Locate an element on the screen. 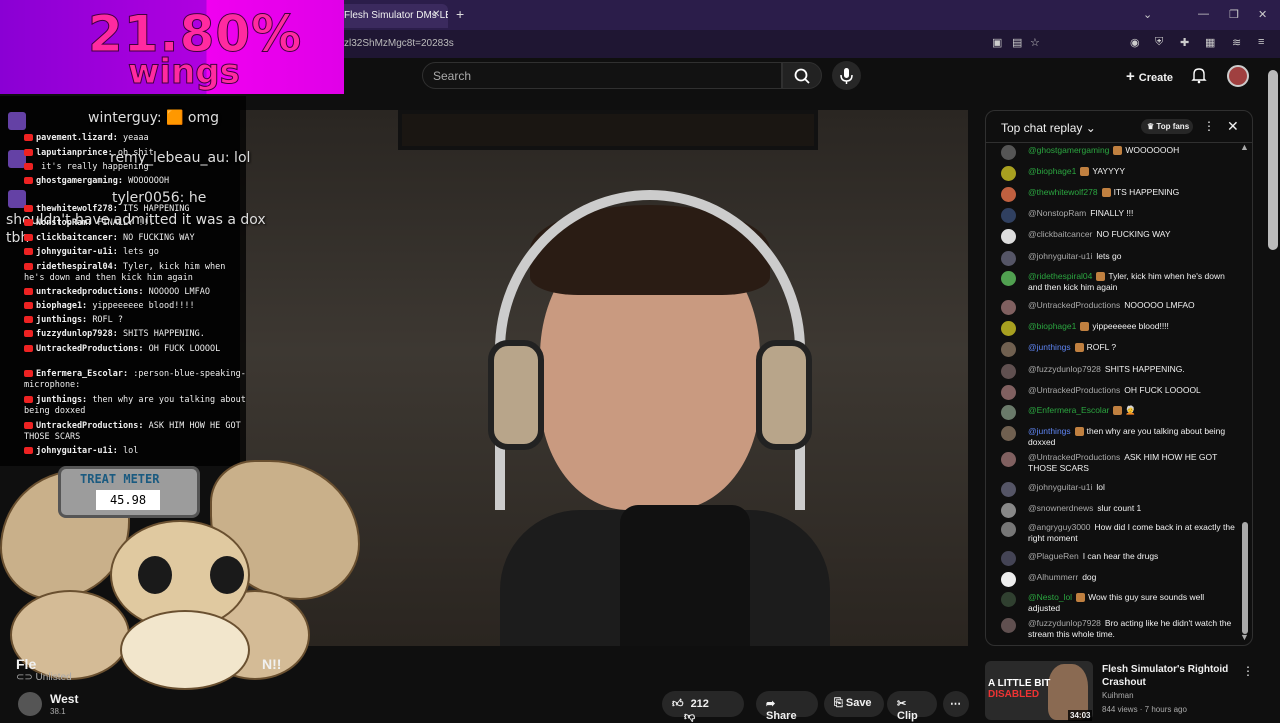 This screenshot has width=1280, height=723. chat-message: @NonstopRam FINALLY !!! is located at coordinates (1119, 215).